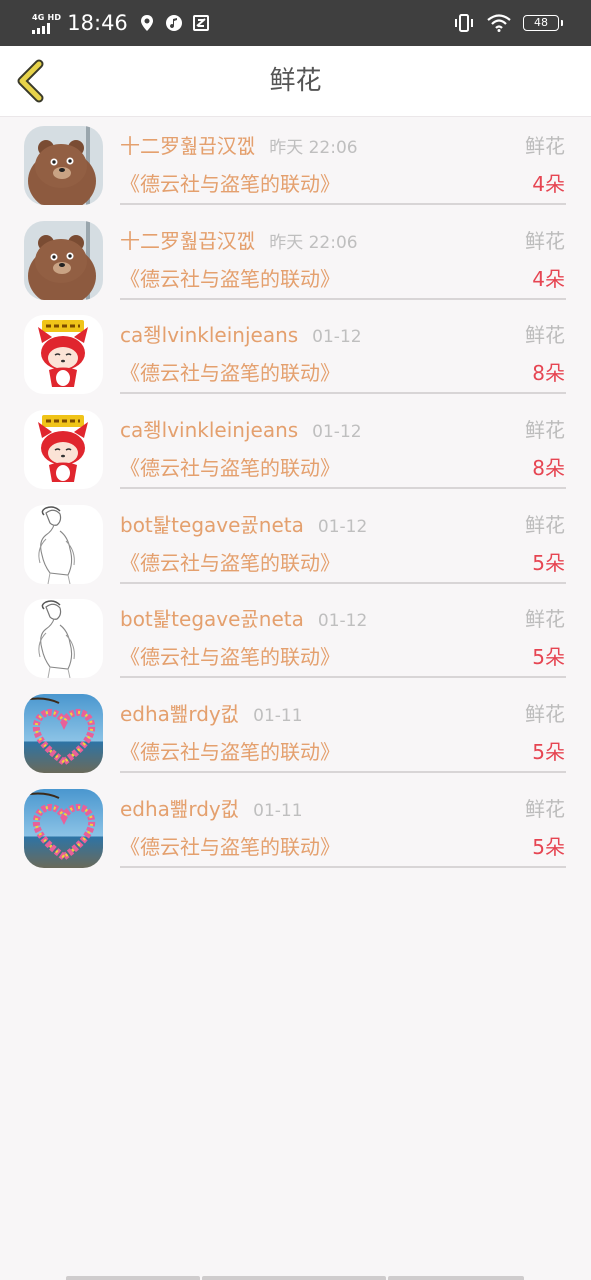 The width and height of the screenshot is (591, 1280). I want to click on page-title: 鲜花, so click(295, 81).